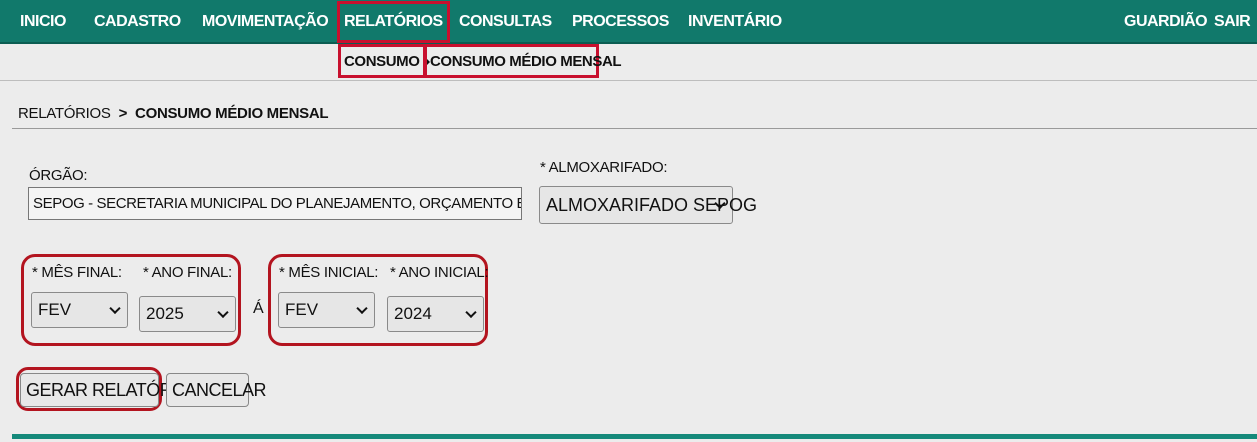  I want to click on sub-nav-bar: CONSUMO CONSUMO MÉDIO MENSAL, so click(628, 62).